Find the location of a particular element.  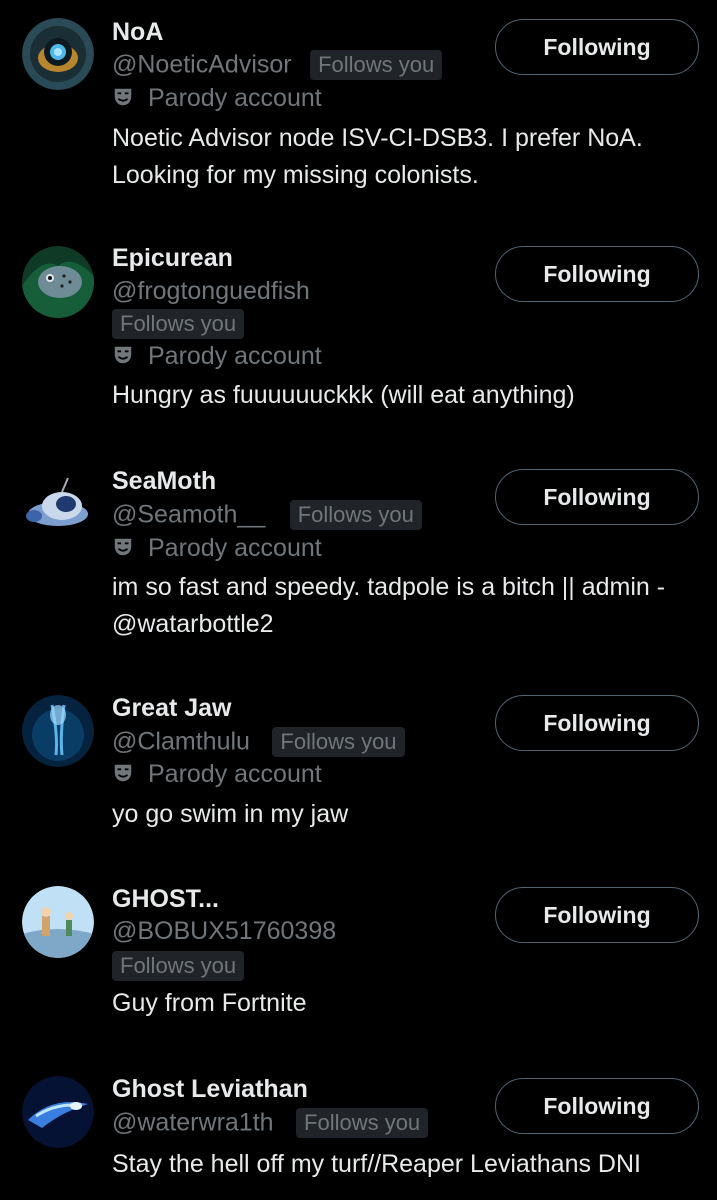

handle: @NoeticAdvisor is located at coordinates (202, 65).